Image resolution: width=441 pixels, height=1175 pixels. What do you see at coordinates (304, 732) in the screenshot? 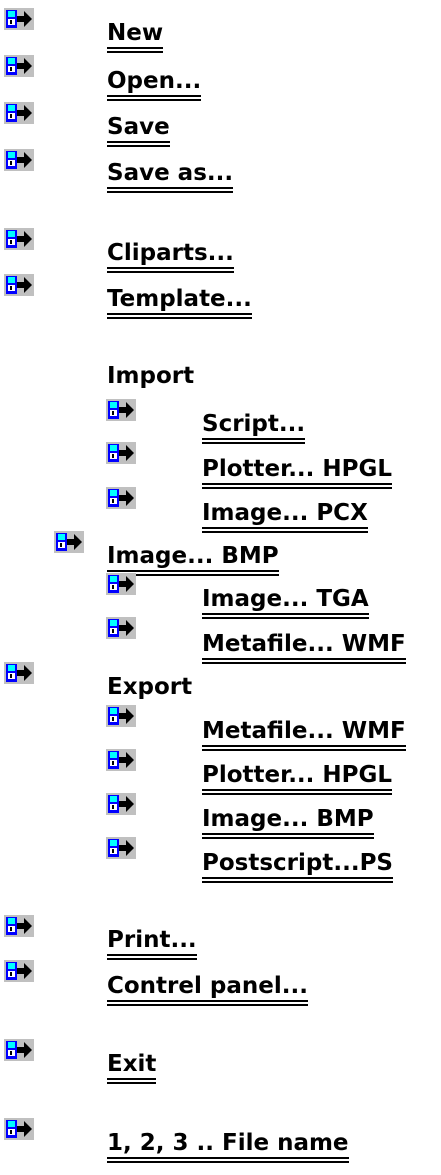
I see `export-metafile-wmf-link: Metafile... WMF` at bounding box center [304, 732].